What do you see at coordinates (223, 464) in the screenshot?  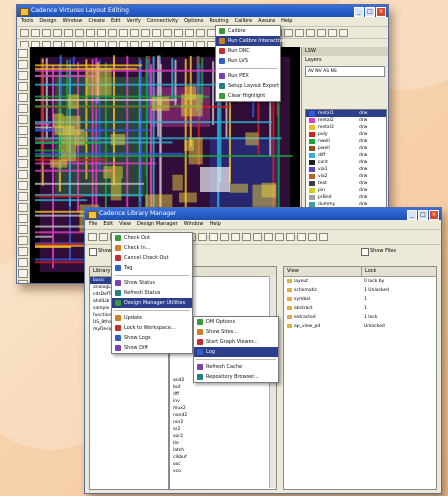 I see `cell-item: osc` at bounding box center [223, 464].